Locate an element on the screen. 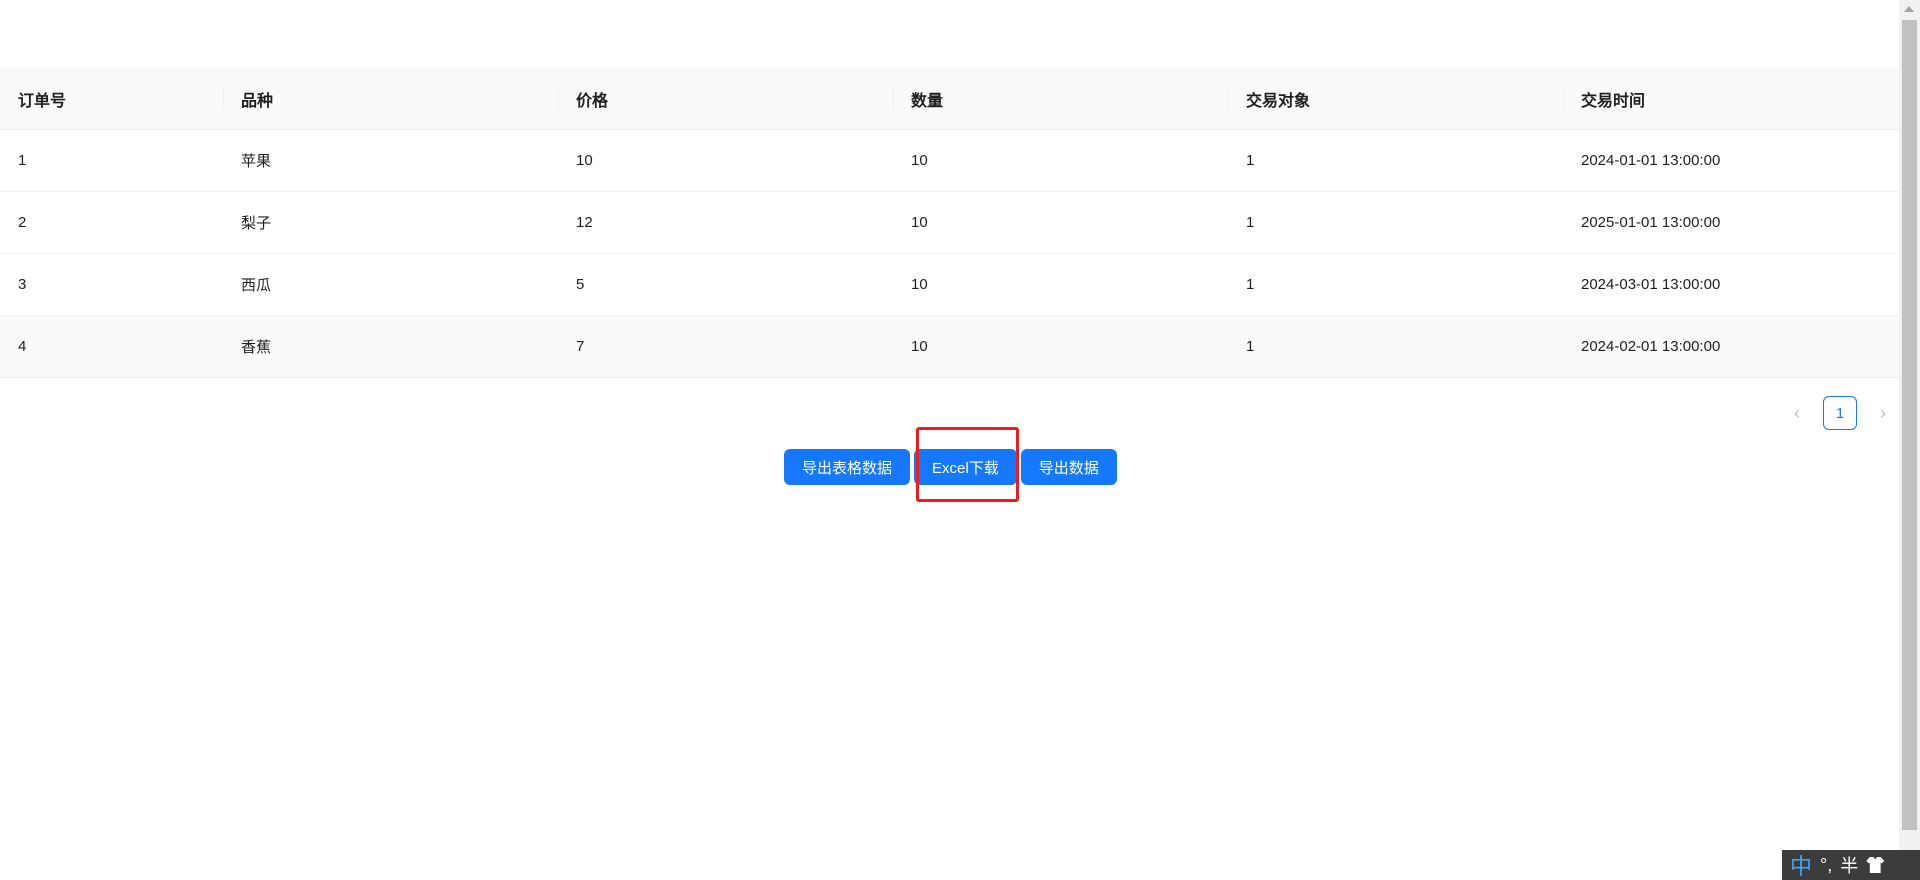 The width and height of the screenshot is (1920, 880). table-header-row: 订单号 品种 价格 数量 交易对象 交易时间 is located at coordinates (949, 99).